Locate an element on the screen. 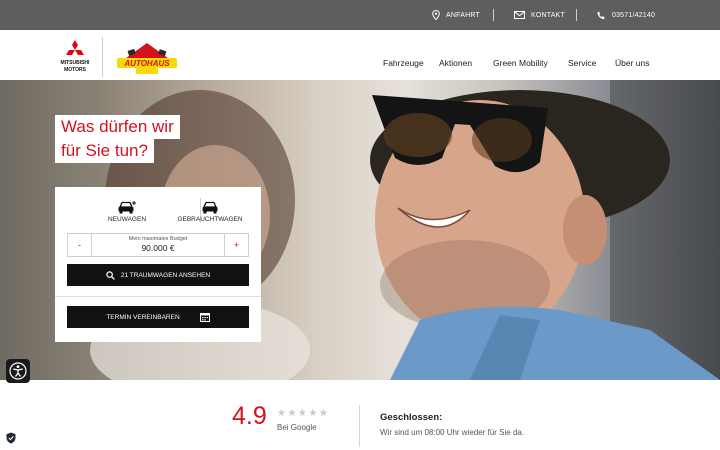 This screenshot has height=450, width=720. nav-green-mobility: Green Mobility is located at coordinates (520, 63).